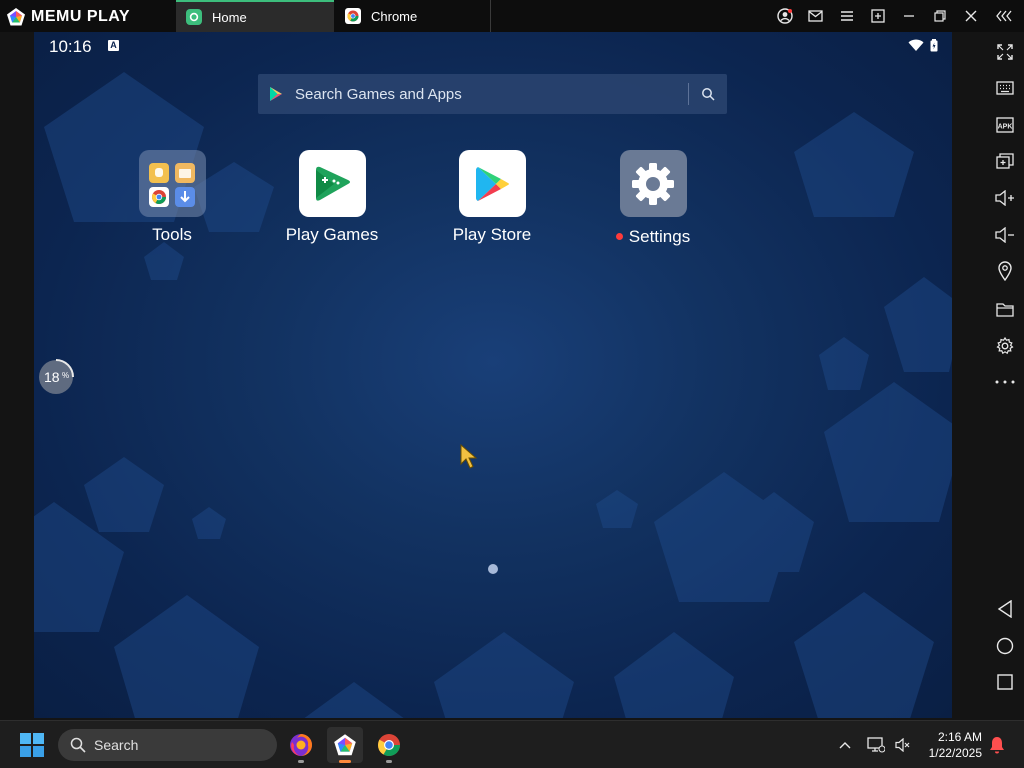 The image size is (1024, 768). I want to click on status-time: 10:16, so click(70, 46).